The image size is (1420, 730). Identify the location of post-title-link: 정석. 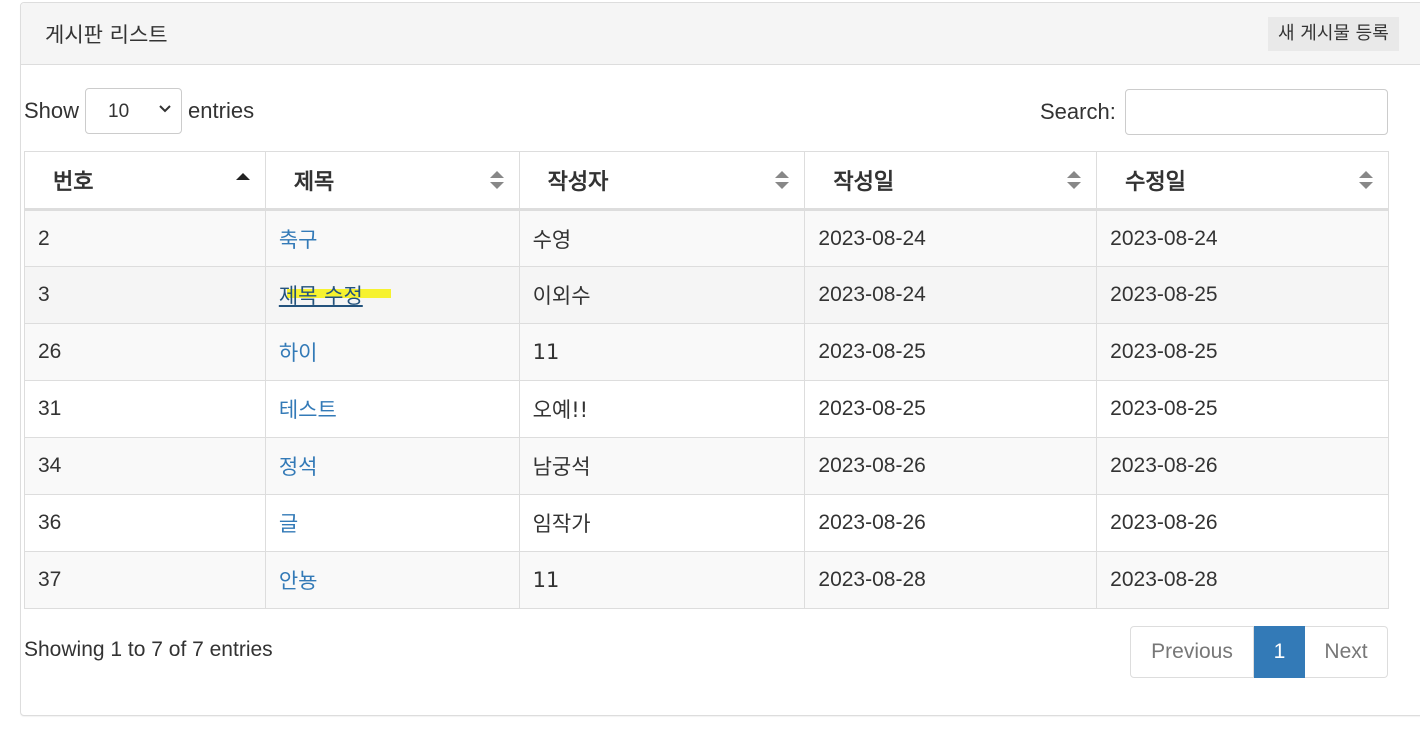
(298, 467).